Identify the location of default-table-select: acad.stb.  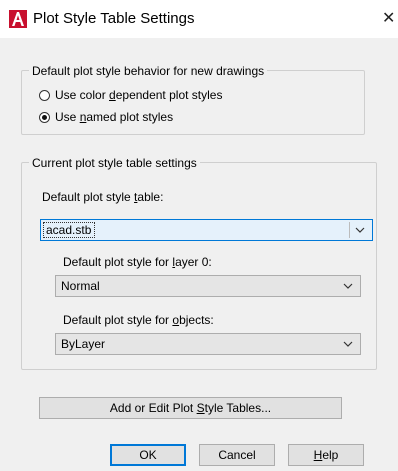
(206, 230).